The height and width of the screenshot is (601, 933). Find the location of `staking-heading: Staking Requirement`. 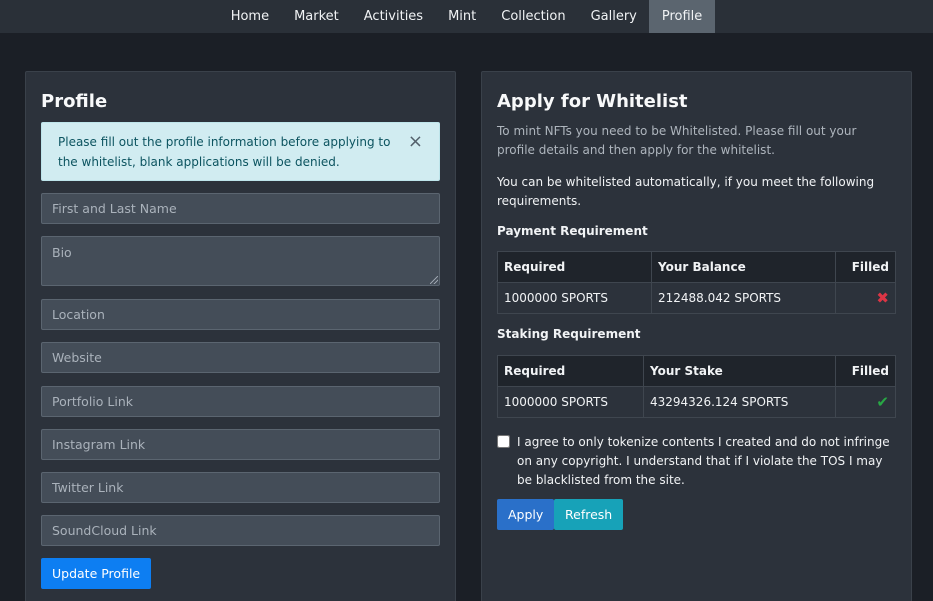

staking-heading: Staking Requirement is located at coordinates (569, 334).